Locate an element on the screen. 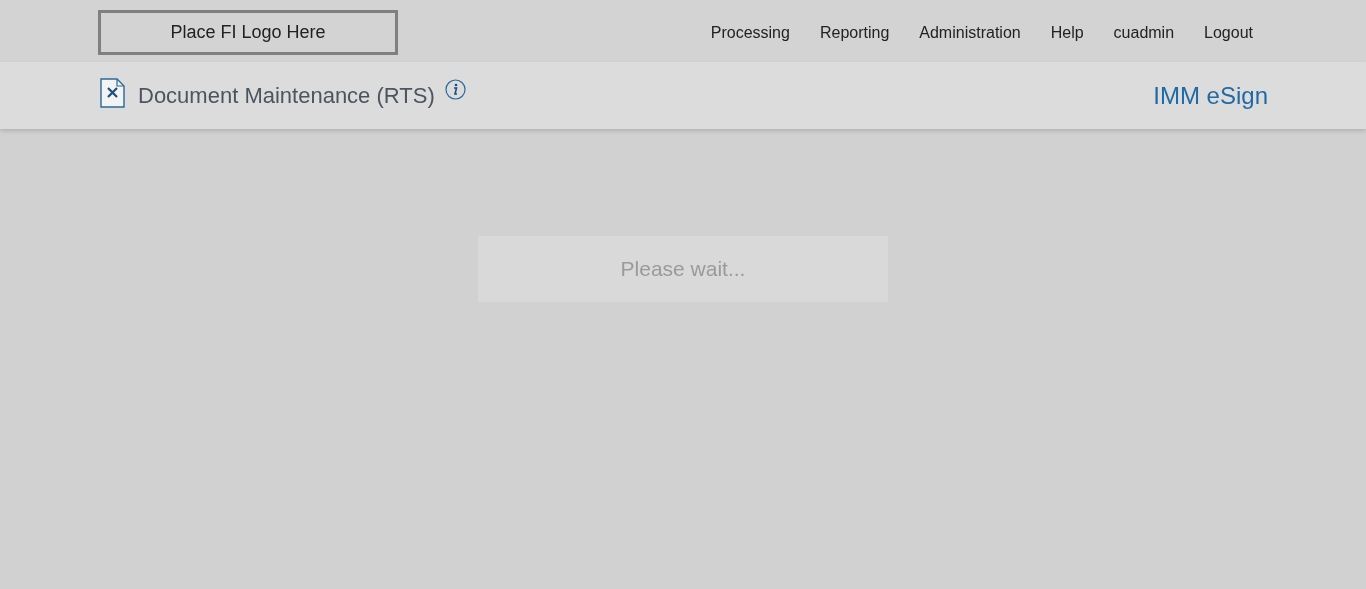  nav-link: Processing is located at coordinates (750, 33).